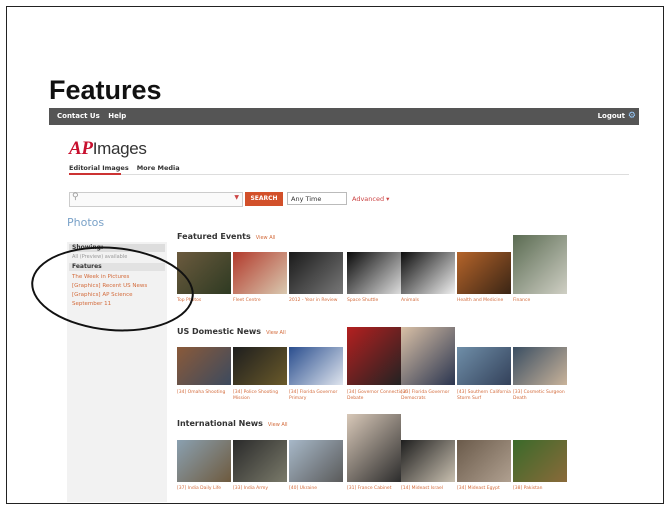 This screenshot has height=510, width=670. I want to click on top-bar: Contact Us Help Logout ⚙, so click(344, 116).